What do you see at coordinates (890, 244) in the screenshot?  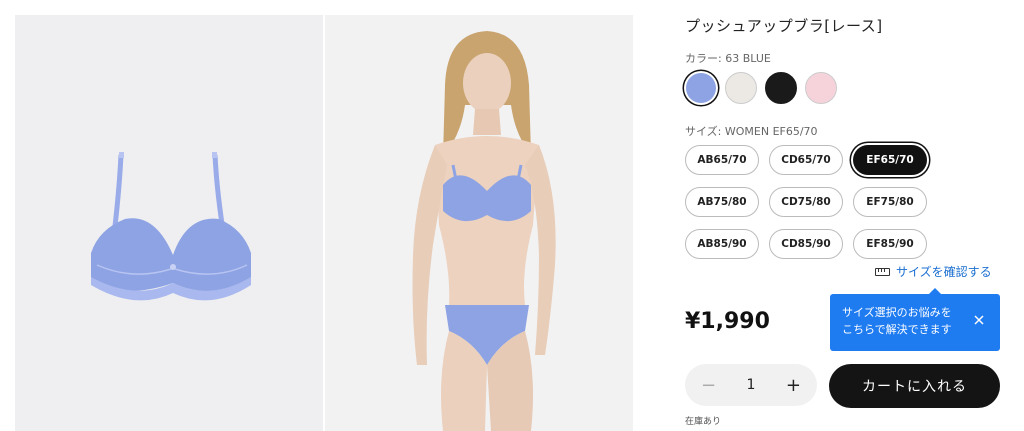 I see `size-option: EF85/90` at bounding box center [890, 244].